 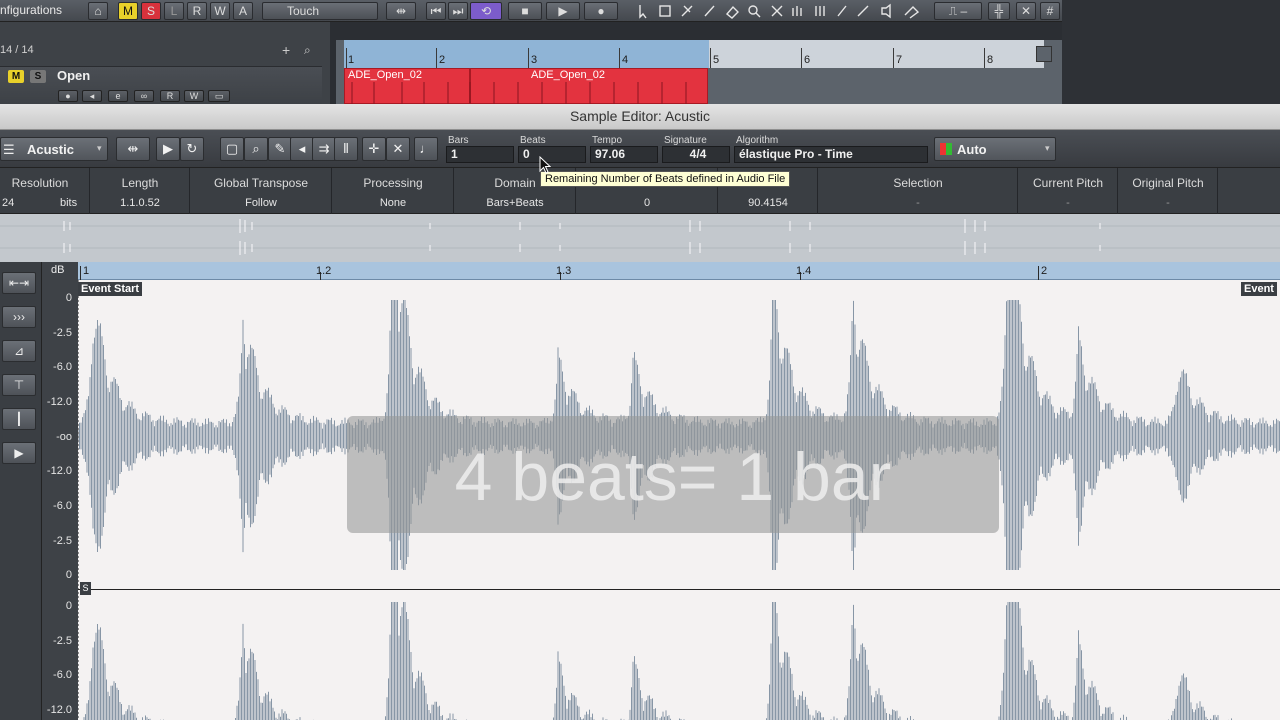 What do you see at coordinates (958, 11) in the screenshot?
I see `snap-type-select: ⎍ –` at bounding box center [958, 11].